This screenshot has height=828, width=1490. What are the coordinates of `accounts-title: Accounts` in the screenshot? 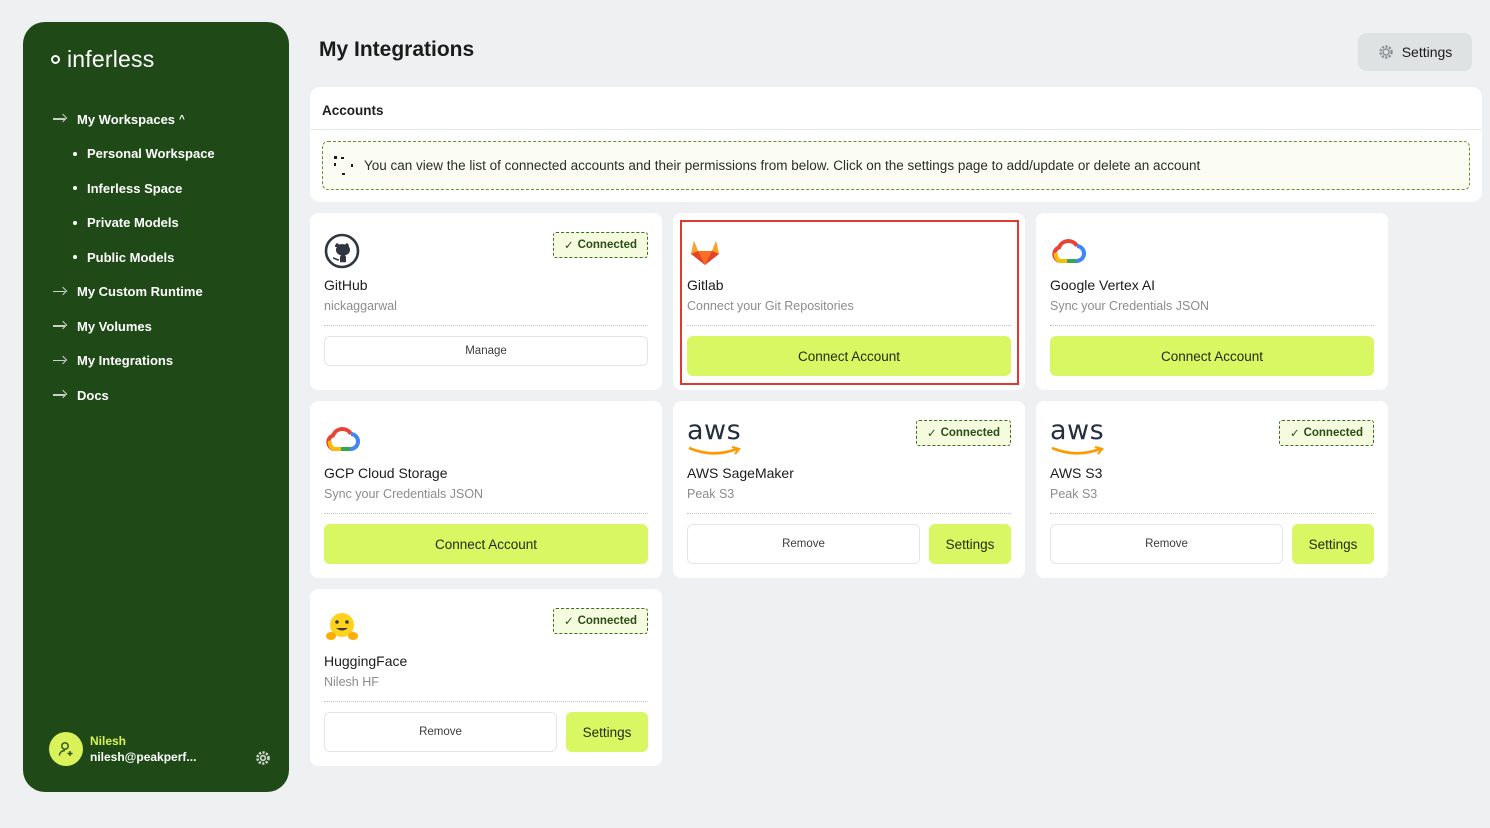 It's located at (353, 110).